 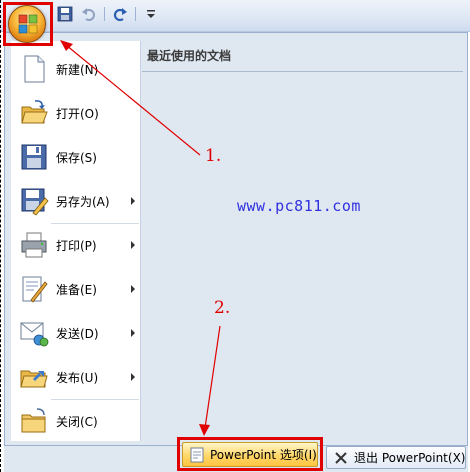 I want to click on customize-dropdown-icon, so click(x=151, y=14).